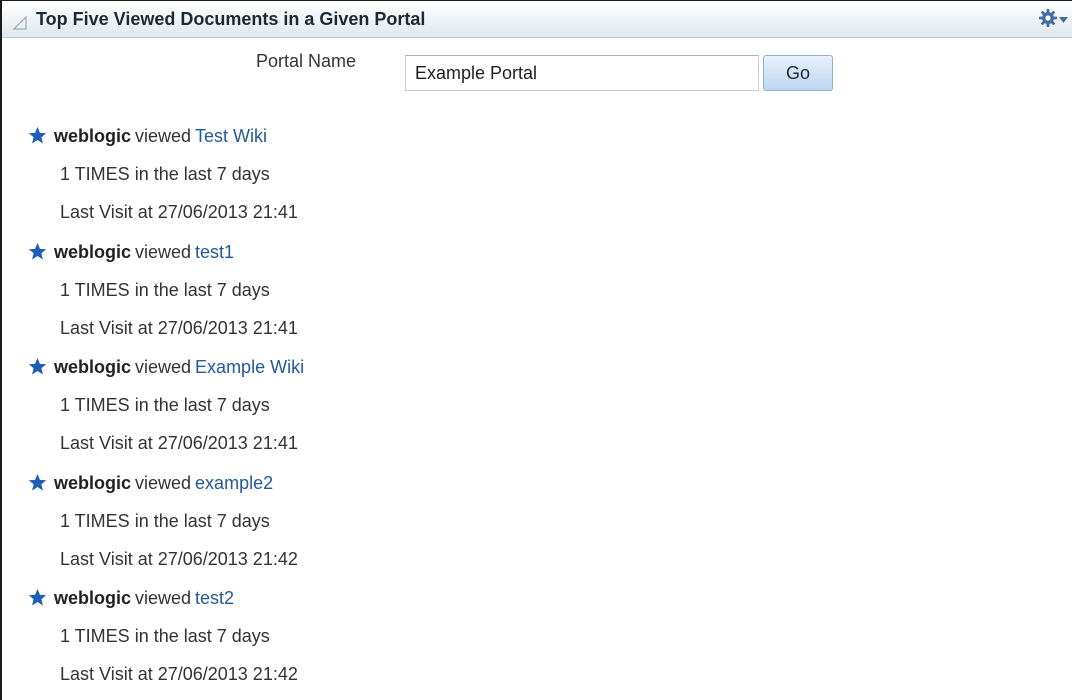 This screenshot has width=1074, height=700. What do you see at coordinates (306, 61) in the screenshot?
I see `portal-name-label: Portal Name` at bounding box center [306, 61].